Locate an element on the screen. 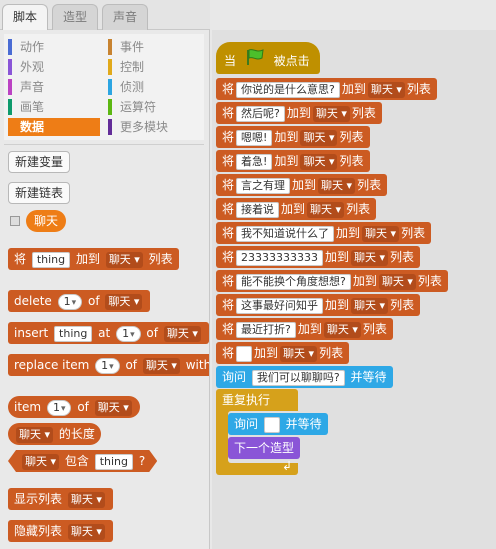 The width and height of the screenshot is (496, 549). tab-sounds: 声音 is located at coordinates (125, 17).